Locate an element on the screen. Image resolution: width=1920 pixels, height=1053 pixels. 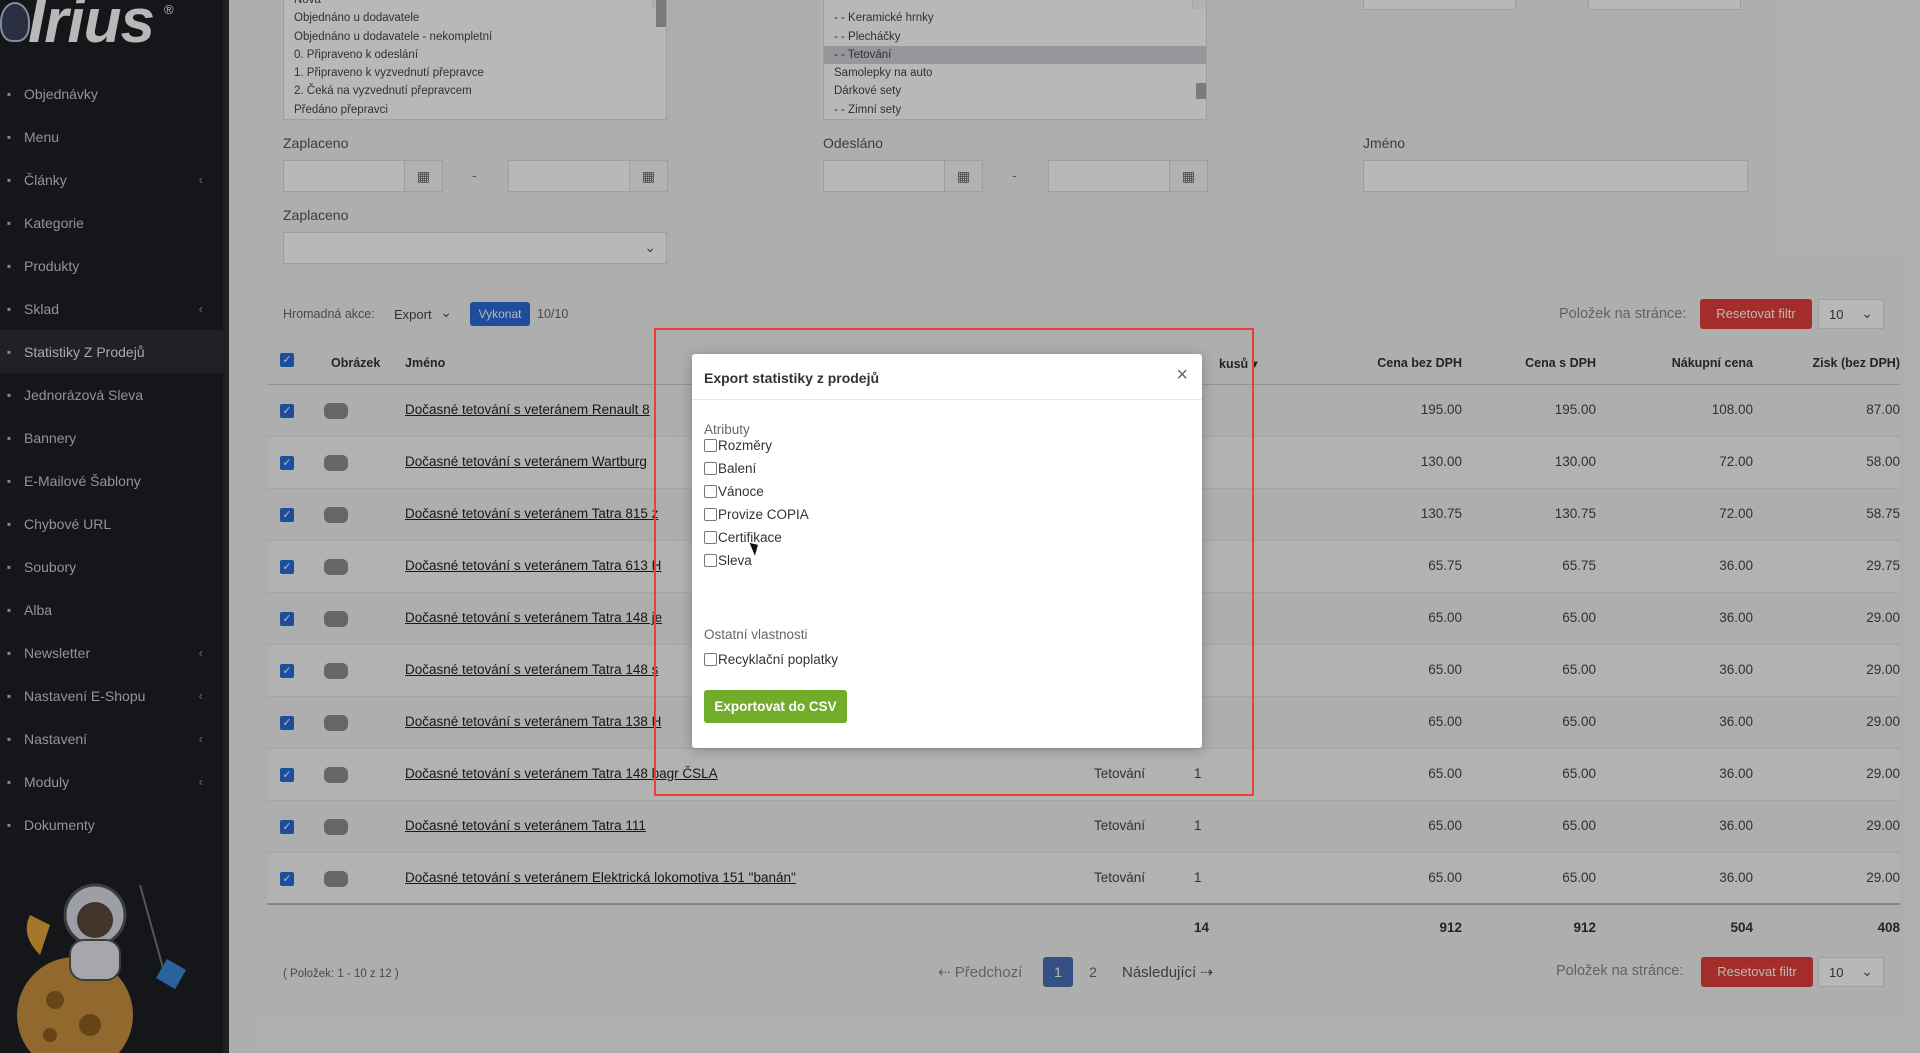
attribute-checkbox: Rozměry is located at coordinates (738, 445).